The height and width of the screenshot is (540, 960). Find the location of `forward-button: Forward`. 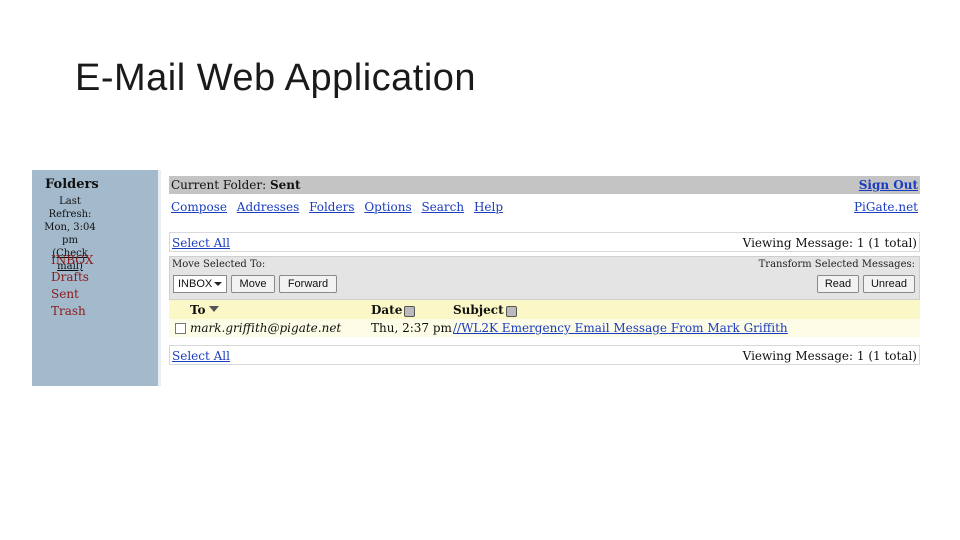

forward-button: Forward is located at coordinates (308, 284).